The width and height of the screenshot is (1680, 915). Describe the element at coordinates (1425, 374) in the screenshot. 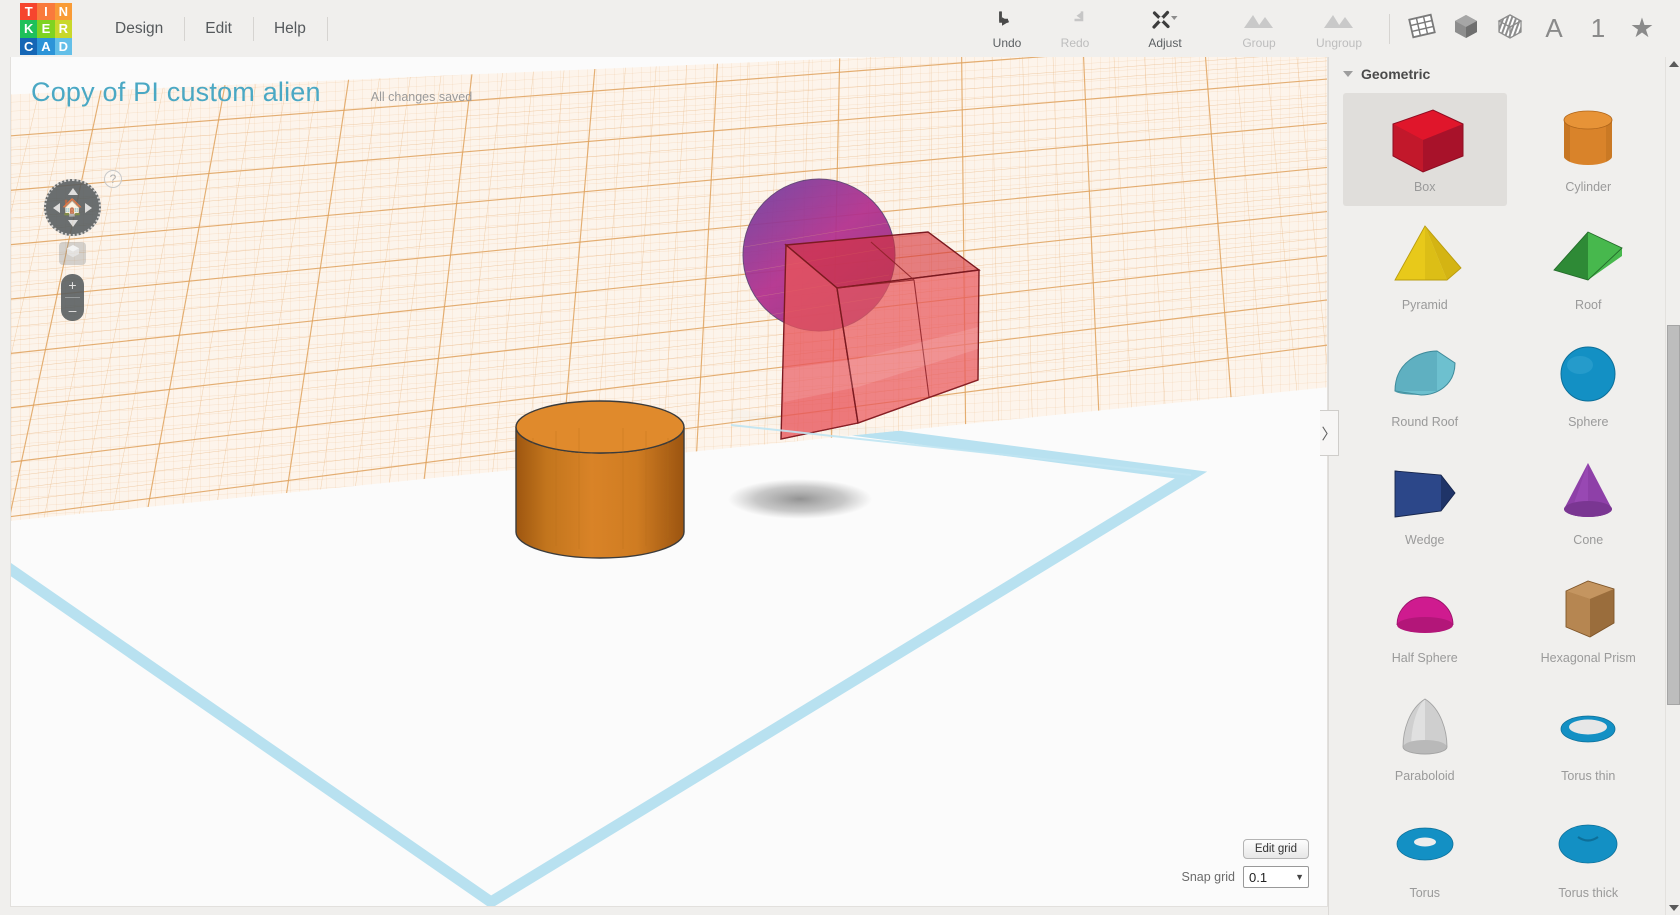

I see `roundroof-icon` at that location.